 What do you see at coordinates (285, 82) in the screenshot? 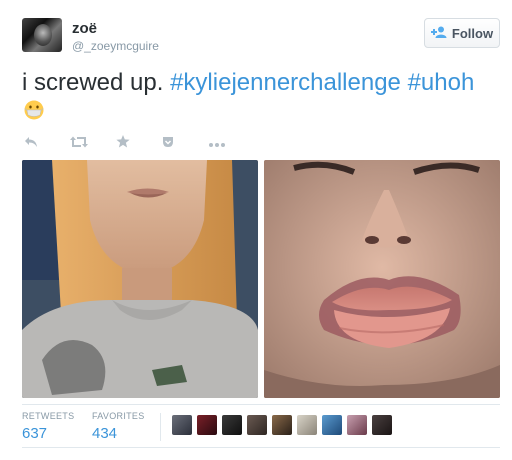
I see `hashtag-link: #kyliejennerchallenge` at bounding box center [285, 82].